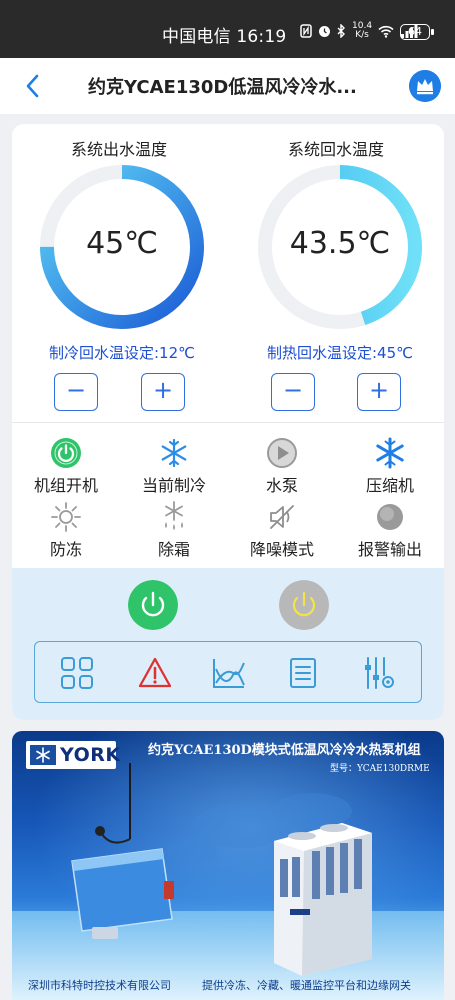 Image resolution: width=455 pixels, height=1000 pixels. I want to click on york-logo-text: YORK, so click(90, 755).